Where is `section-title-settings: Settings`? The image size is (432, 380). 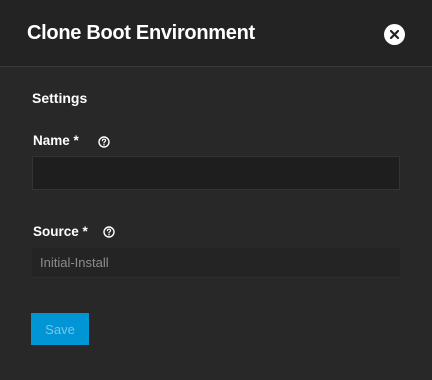 section-title-settings: Settings is located at coordinates (60, 98).